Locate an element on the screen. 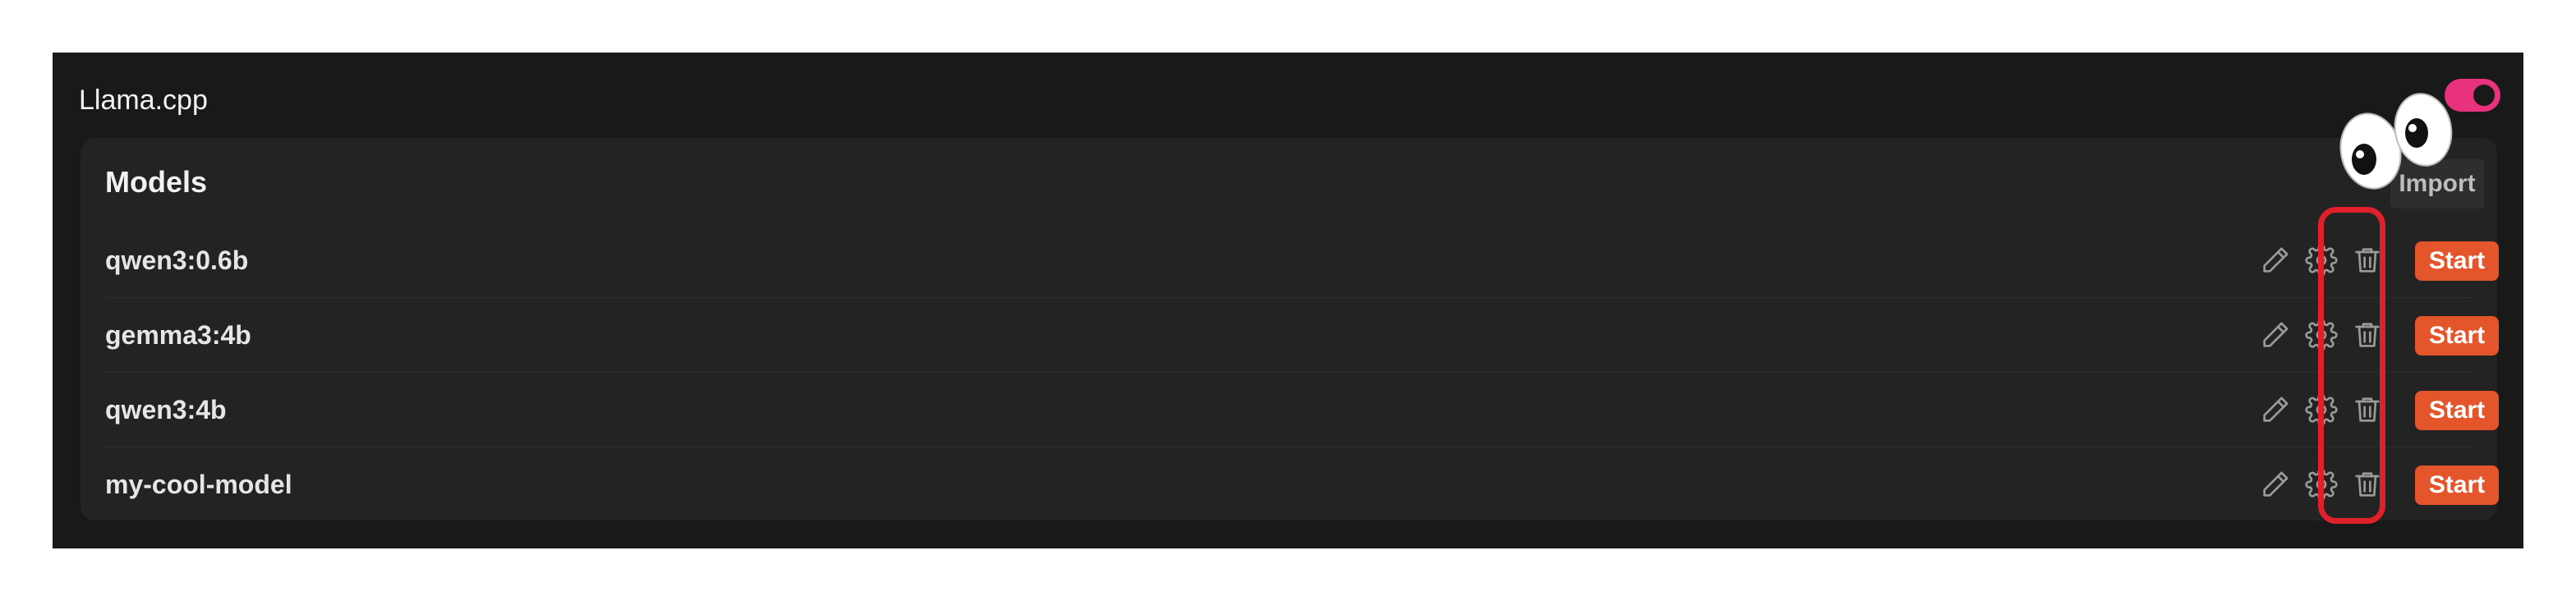 This screenshot has width=2576, height=601. provider-enable-toggle is located at coordinates (2472, 95).